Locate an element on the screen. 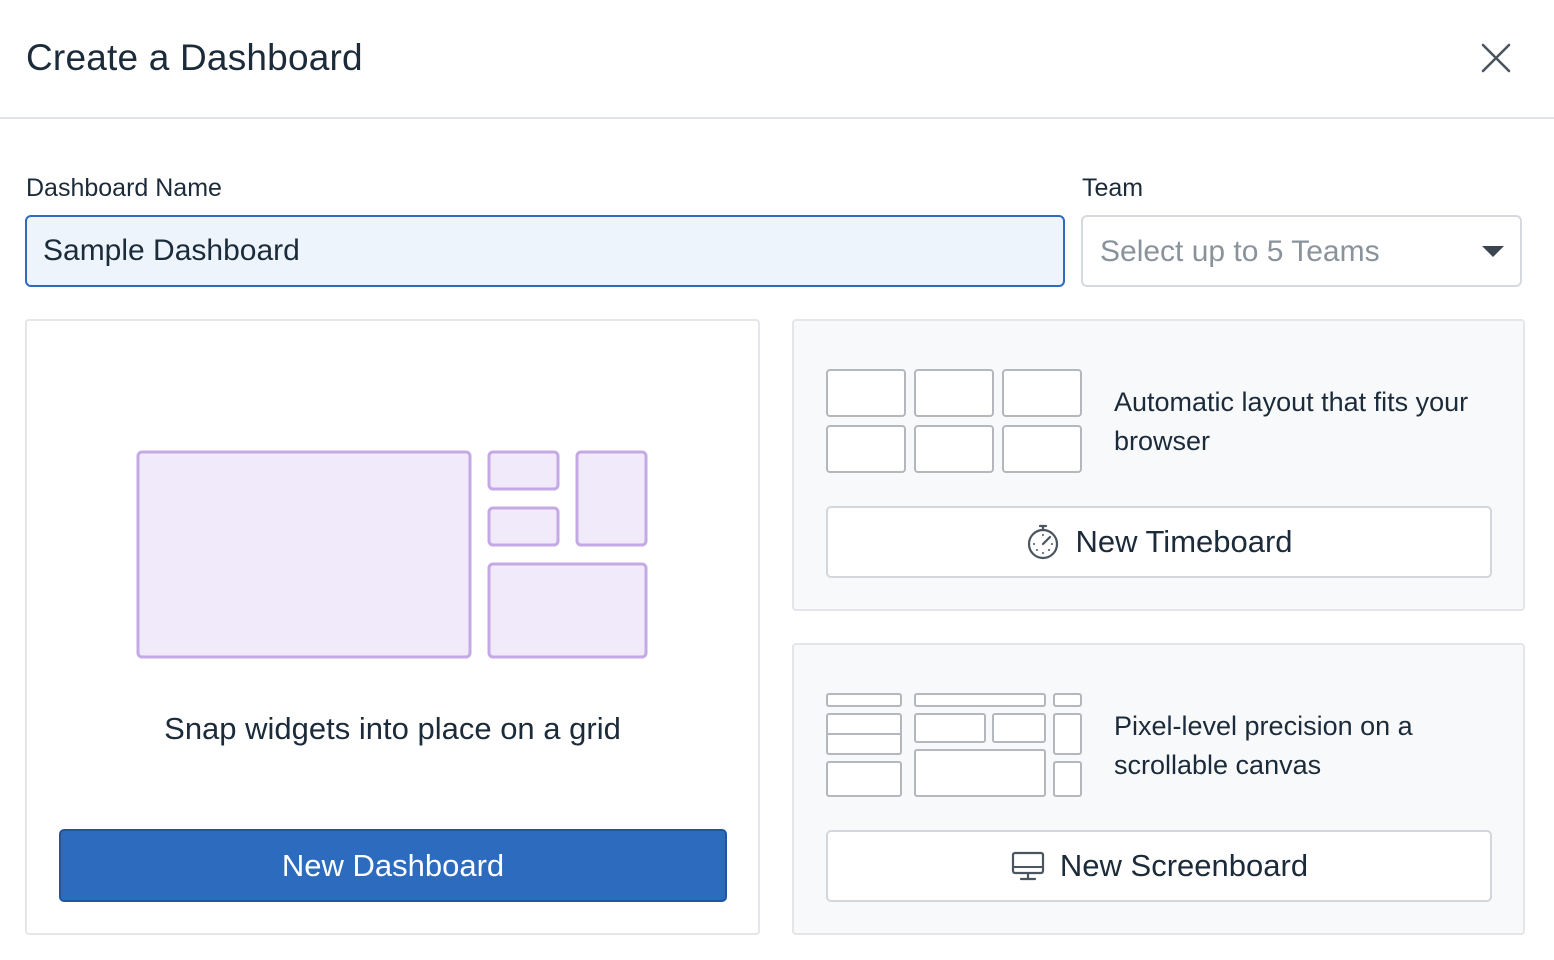 The width and height of the screenshot is (1554, 960). timeboard-option-card: Automatic layout that fits your browser is located at coordinates (1158, 465).